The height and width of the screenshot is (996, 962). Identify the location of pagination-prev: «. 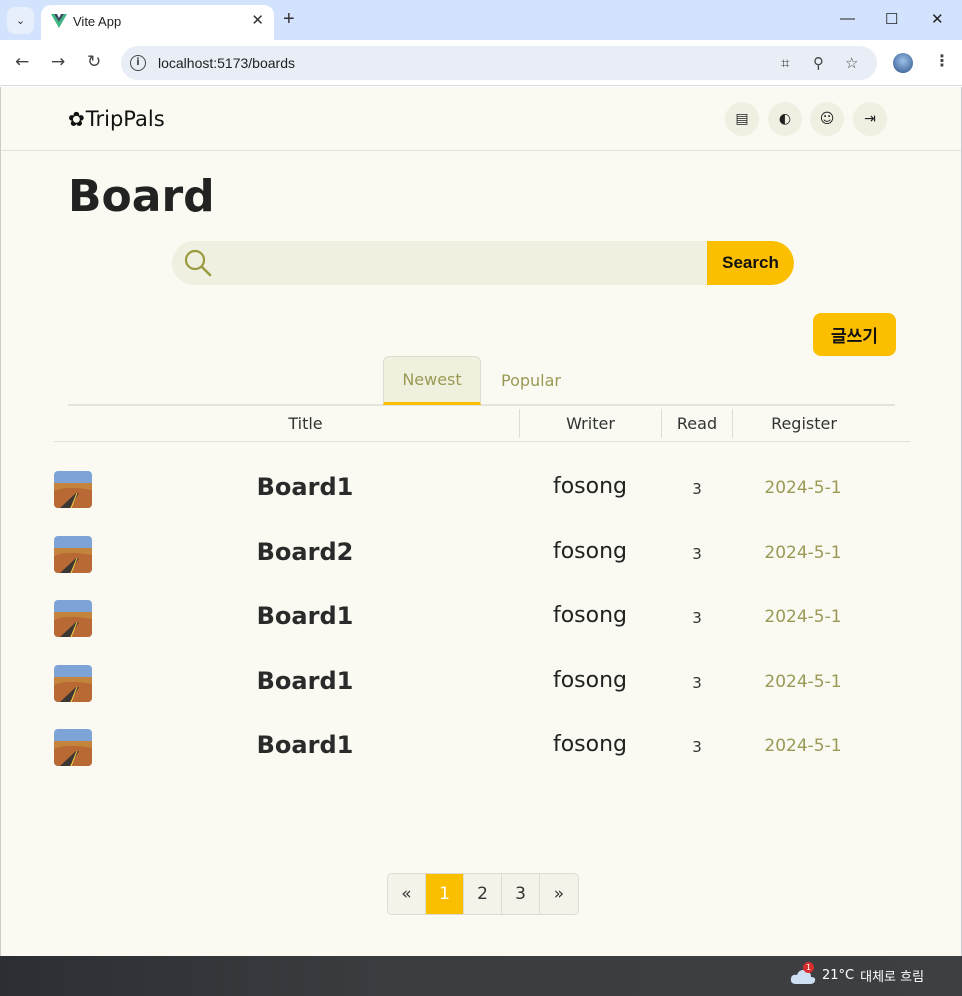
(407, 894).